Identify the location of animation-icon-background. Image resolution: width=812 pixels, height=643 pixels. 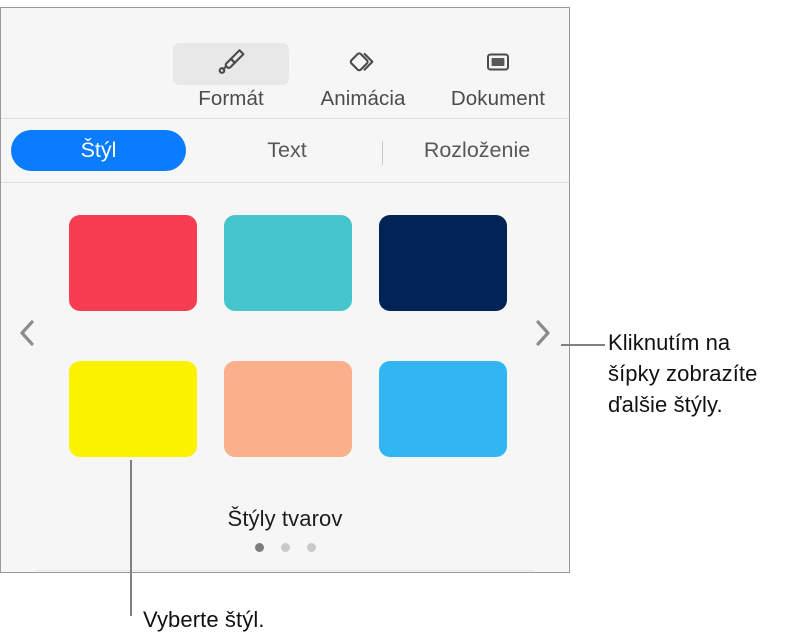
(363, 64).